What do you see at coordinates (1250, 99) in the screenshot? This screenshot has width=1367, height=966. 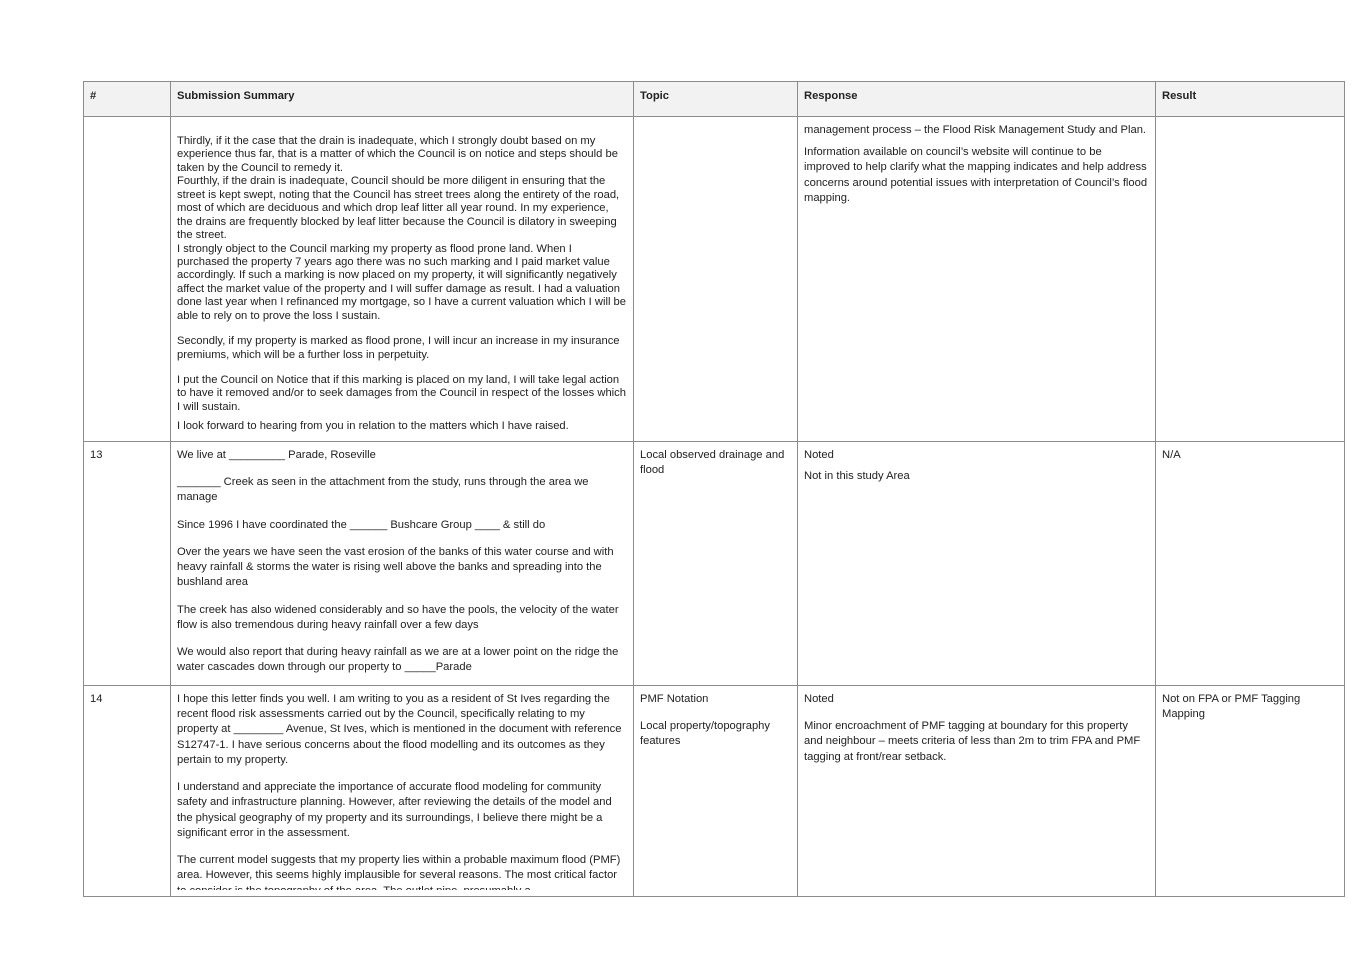 I see `header-result: Result` at bounding box center [1250, 99].